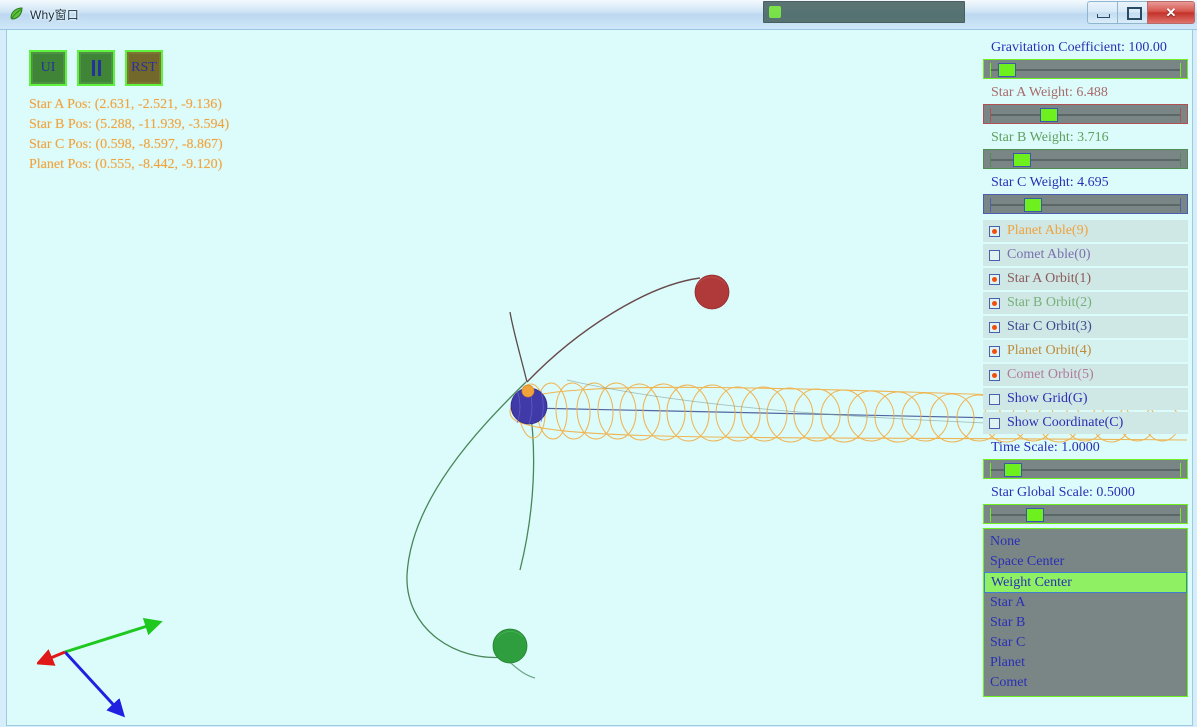 This screenshot has height=727, width=1197. What do you see at coordinates (1085, 643) in the screenshot?
I see `list-item-star-c: Star C` at bounding box center [1085, 643].